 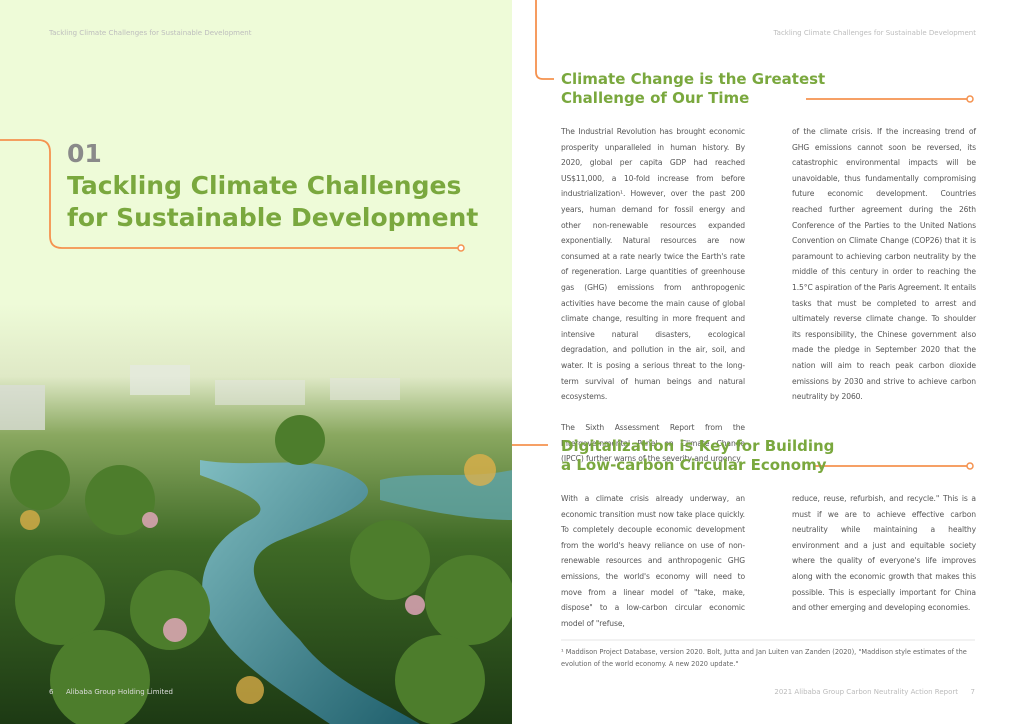 What do you see at coordinates (84, 153) in the screenshot?
I see `chapter-number: 01` at bounding box center [84, 153].